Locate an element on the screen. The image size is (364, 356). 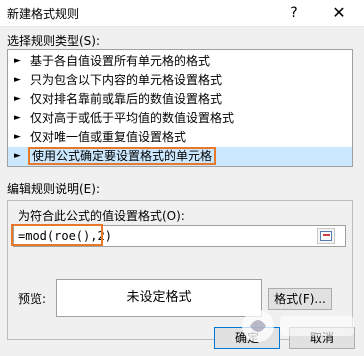
rule-type-item: ► 只为包含以下内容的单元格设置格式 is located at coordinates (180, 80).